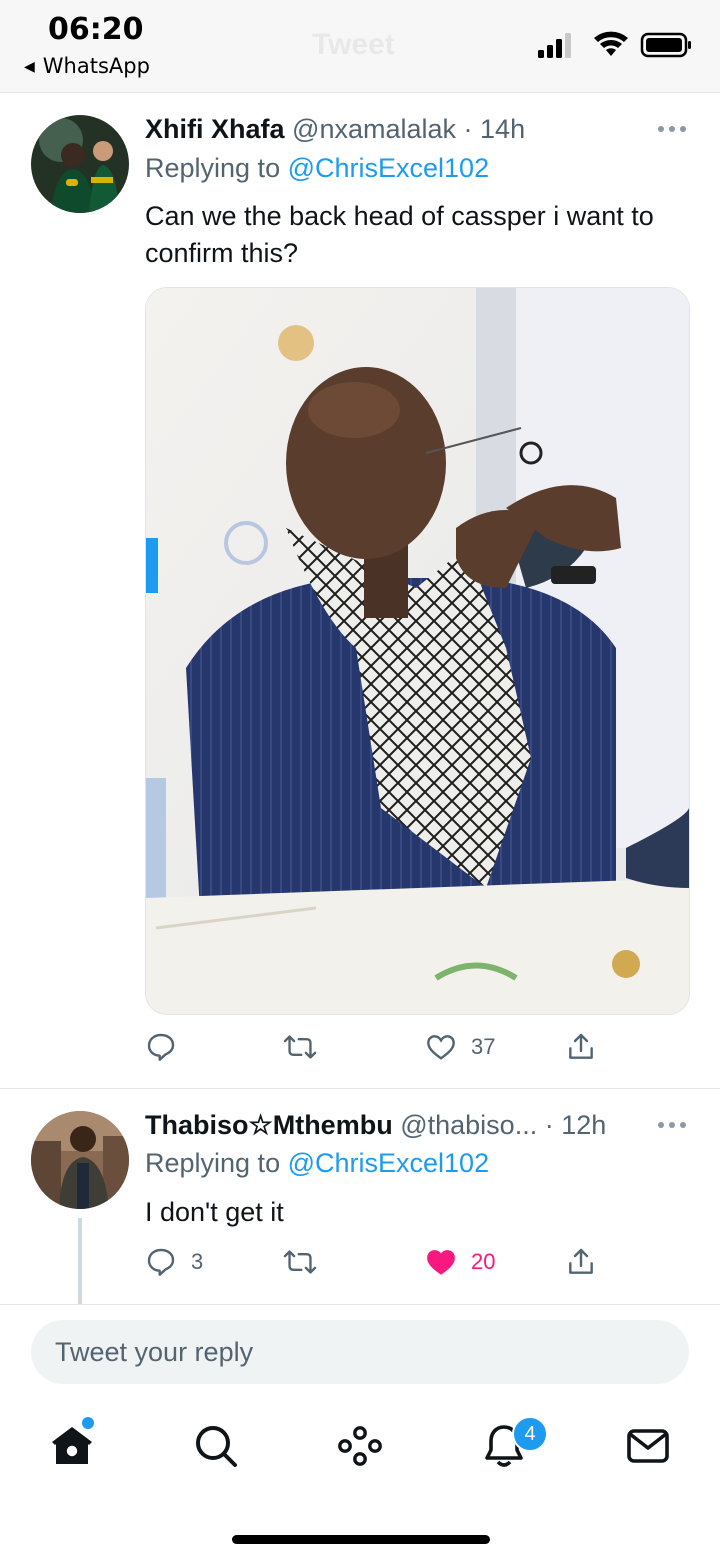  I want to click on wifi-icon, so click(611, 43).